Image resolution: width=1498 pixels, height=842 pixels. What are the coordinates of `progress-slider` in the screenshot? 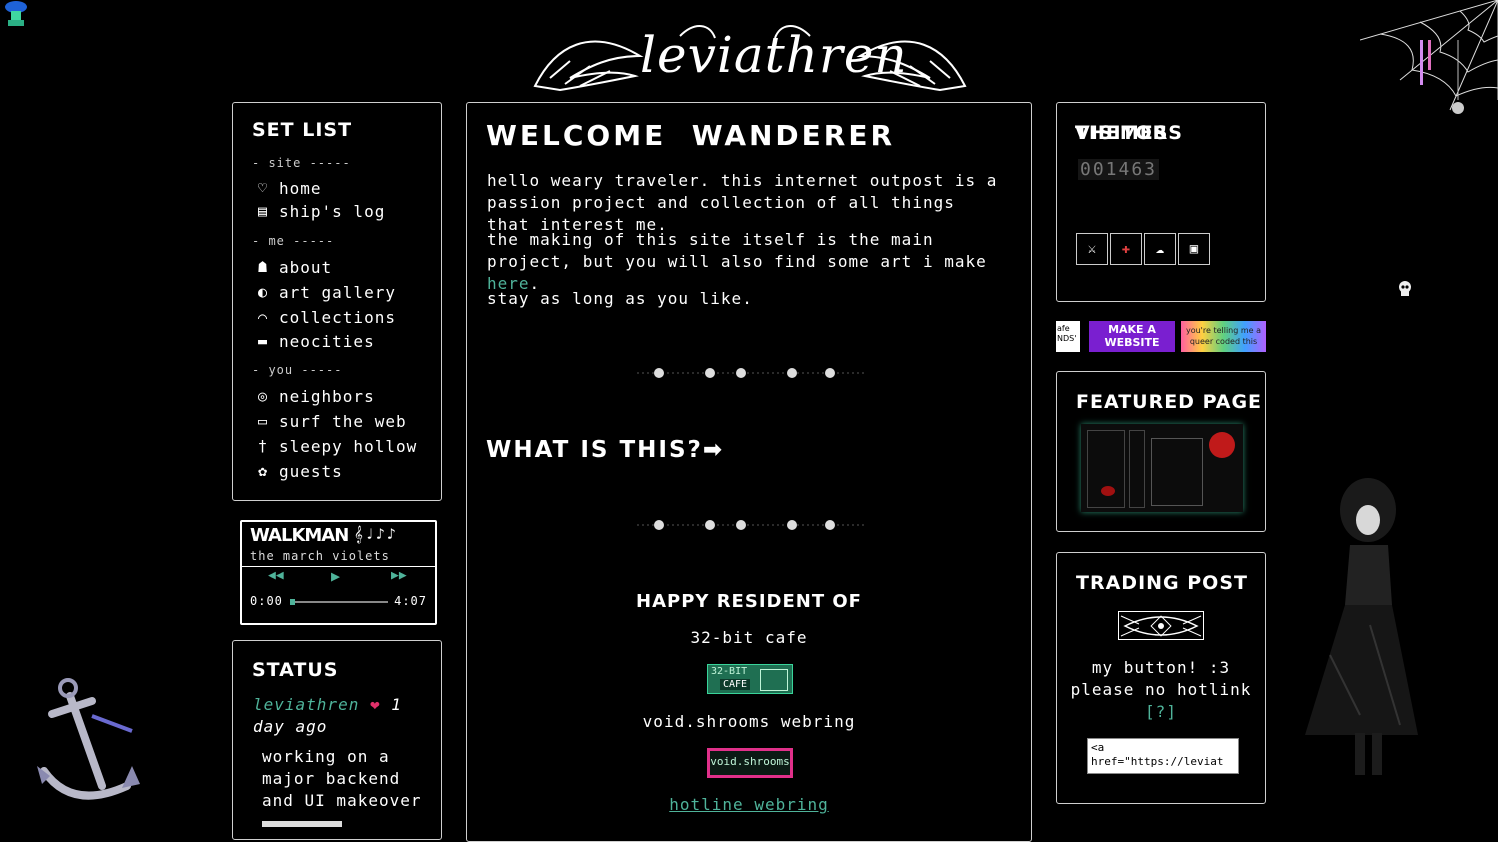 It's located at (339, 602).